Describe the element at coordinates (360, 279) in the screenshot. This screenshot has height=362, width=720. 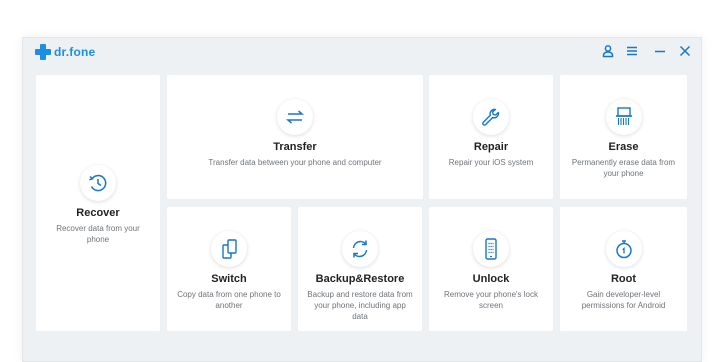
I see `backup-restore-title: Backup&Restore` at that location.